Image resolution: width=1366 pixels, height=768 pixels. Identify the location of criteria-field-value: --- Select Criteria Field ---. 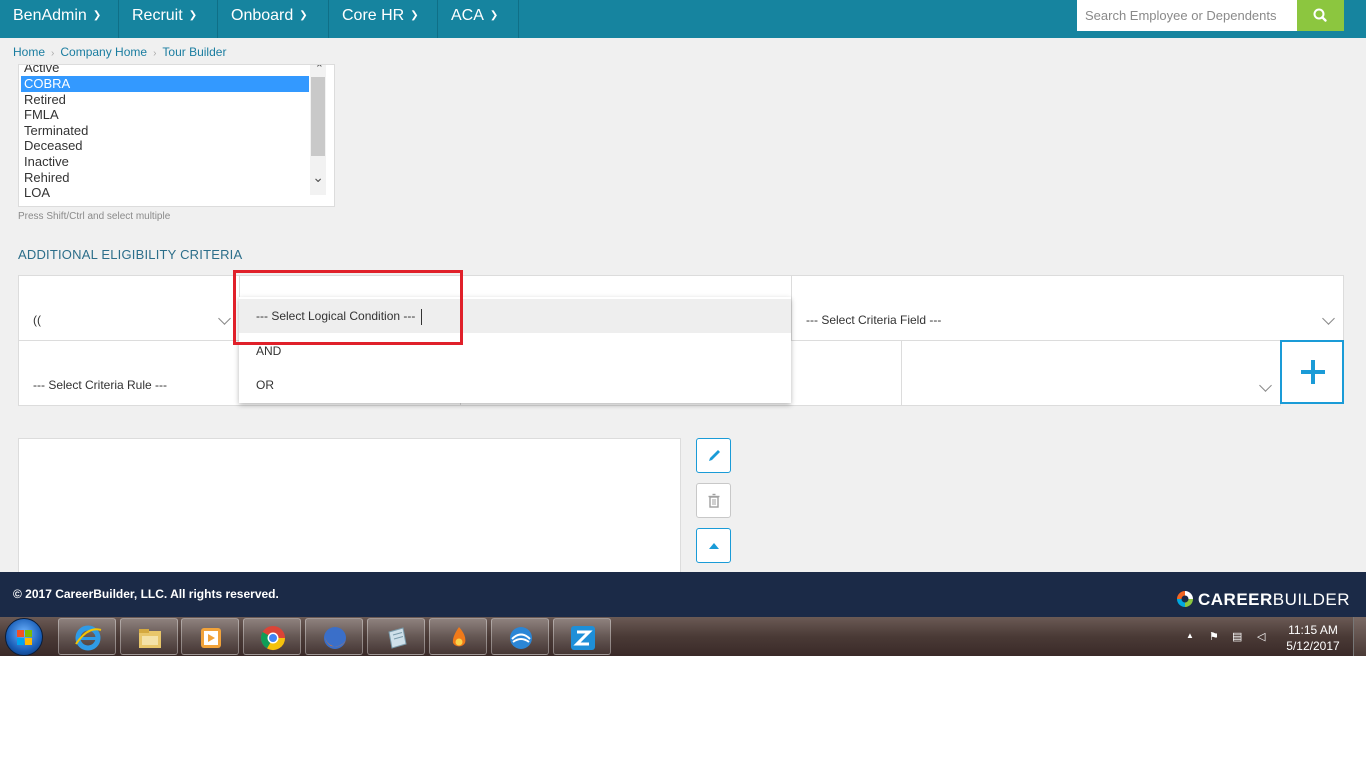
(874, 320).